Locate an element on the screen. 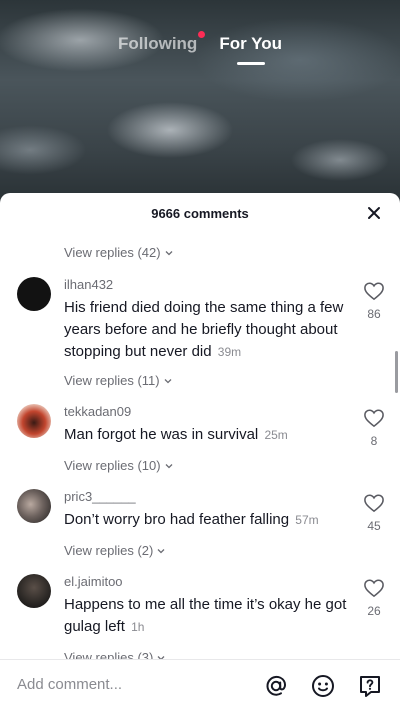 The image size is (400, 711). like-button: 26 is located at coordinates (374, 598).